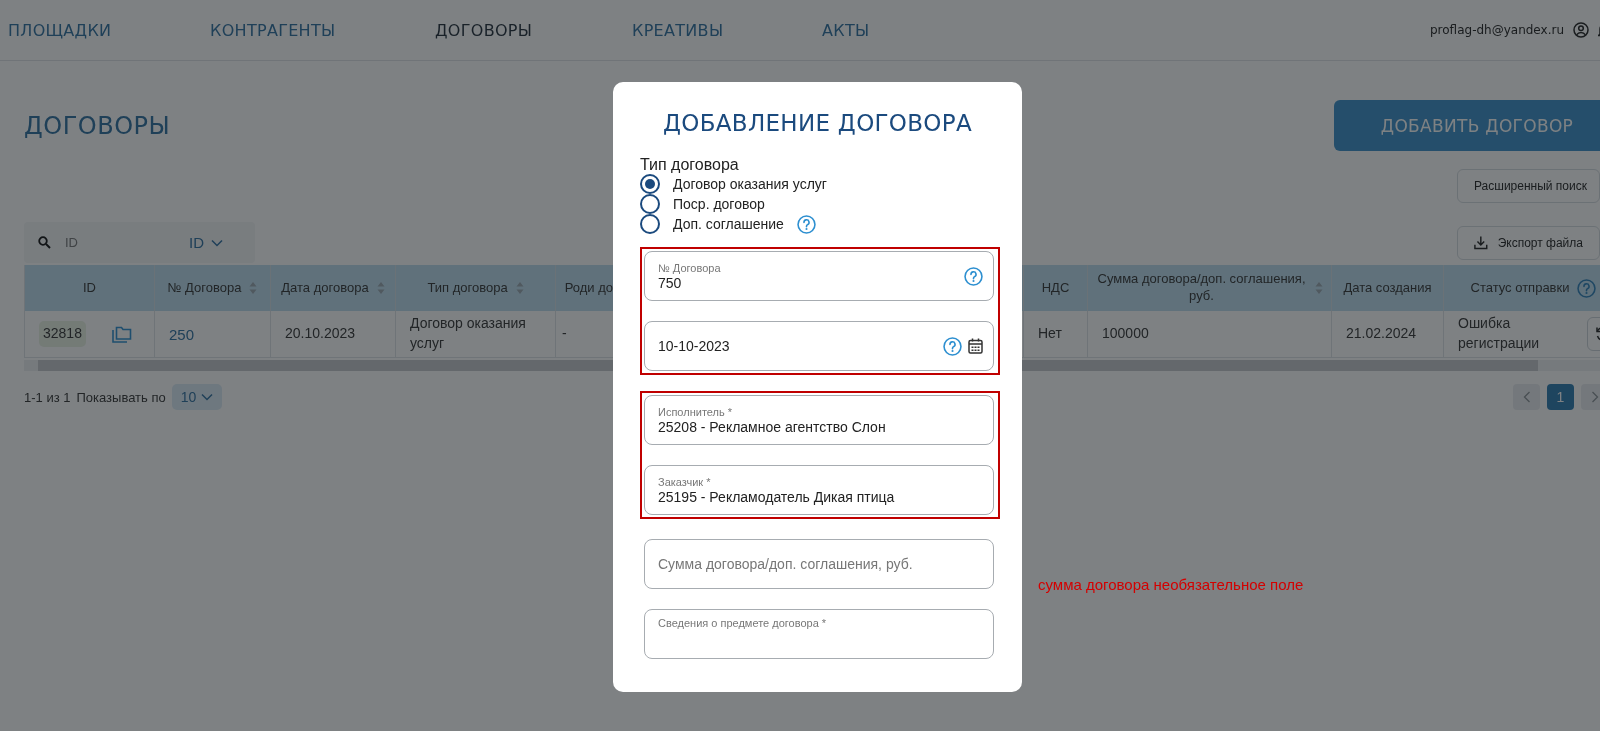 The image size is (1600, 731). Describe the element at coordinates (333, 334) in the screenshot. I see `table-cell: 20.10.2023` at that location.